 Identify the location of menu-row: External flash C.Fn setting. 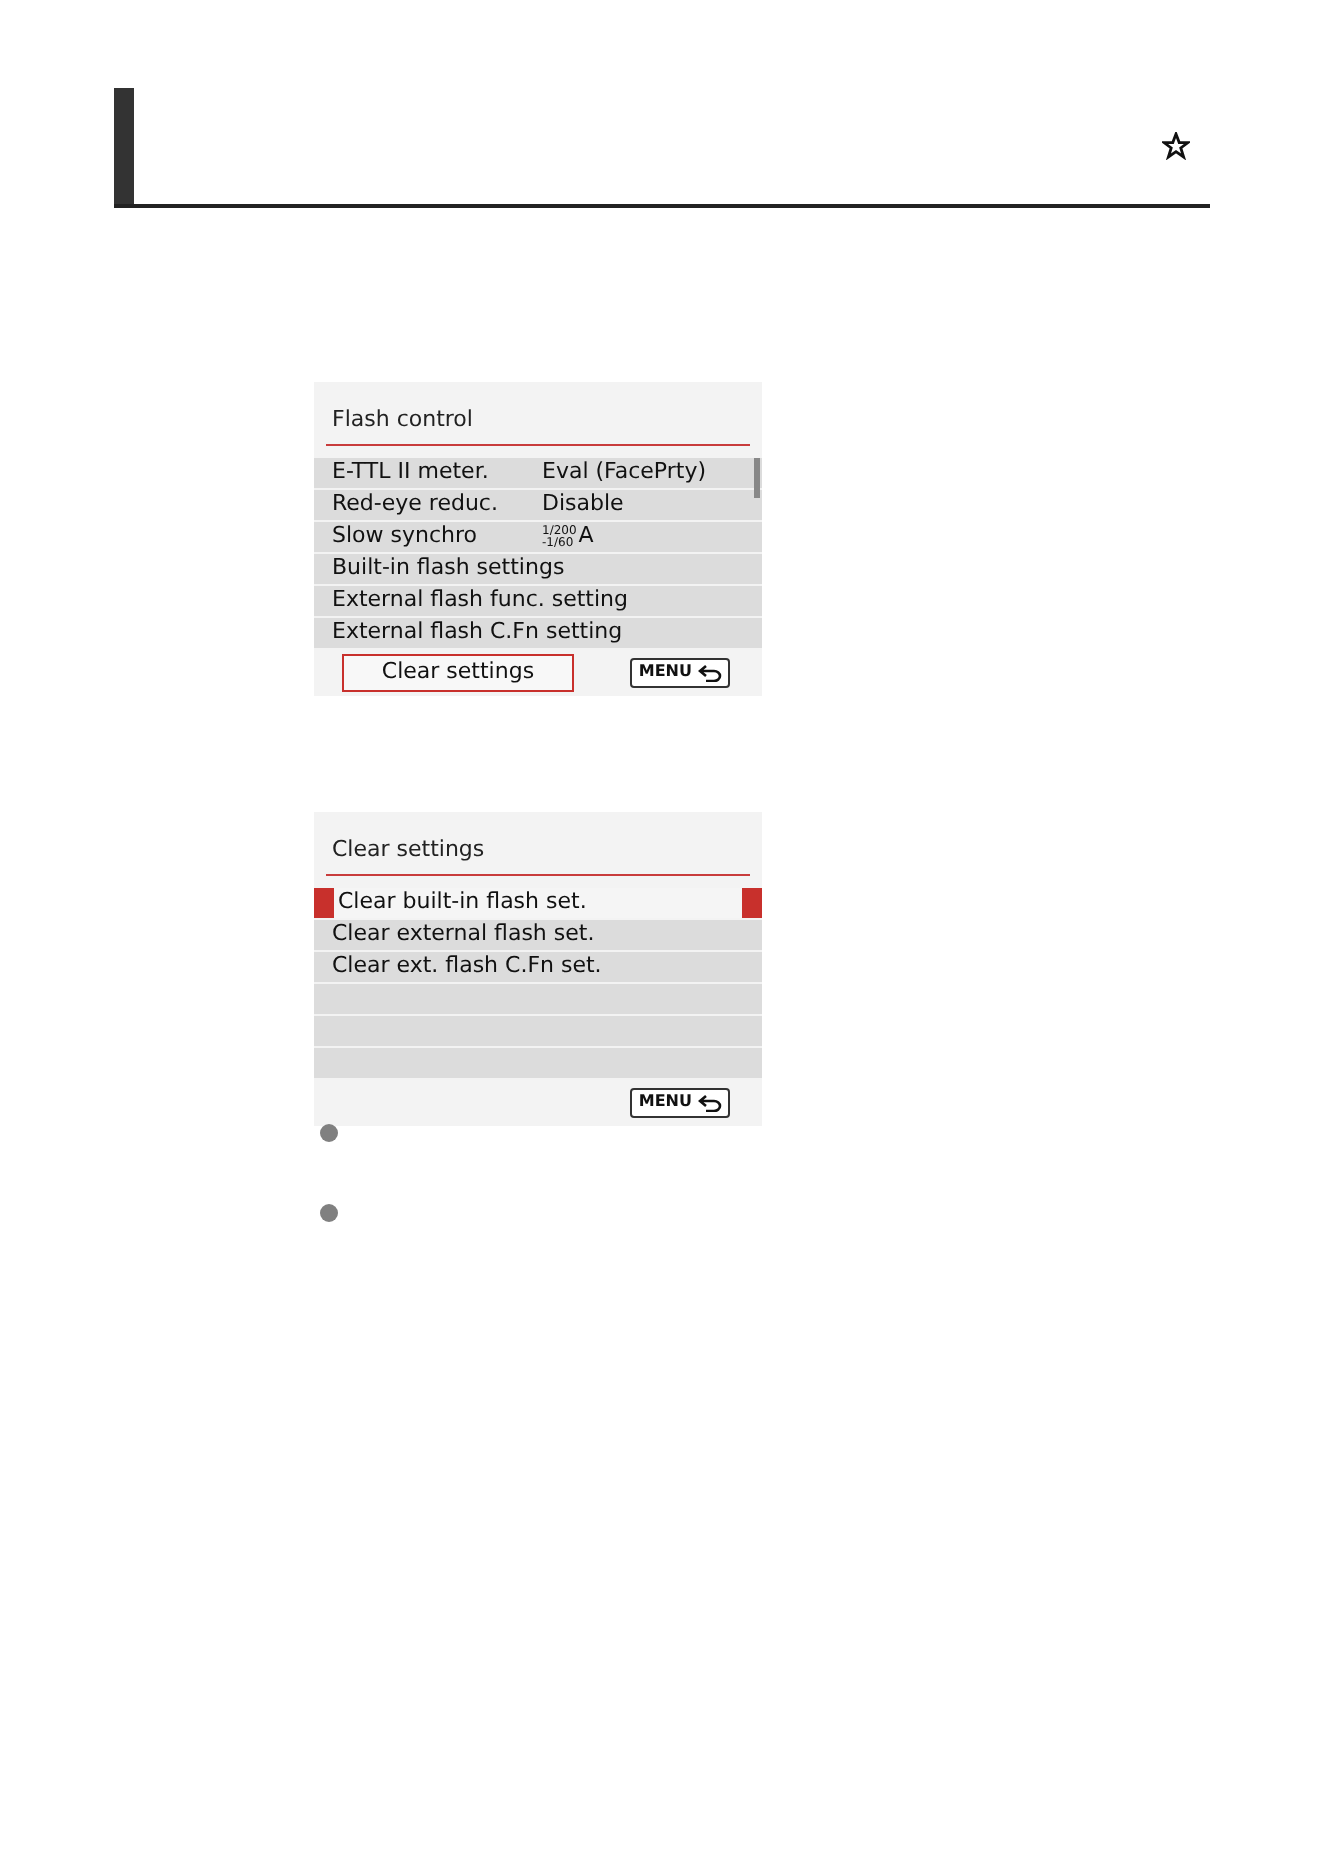
(538, 633).